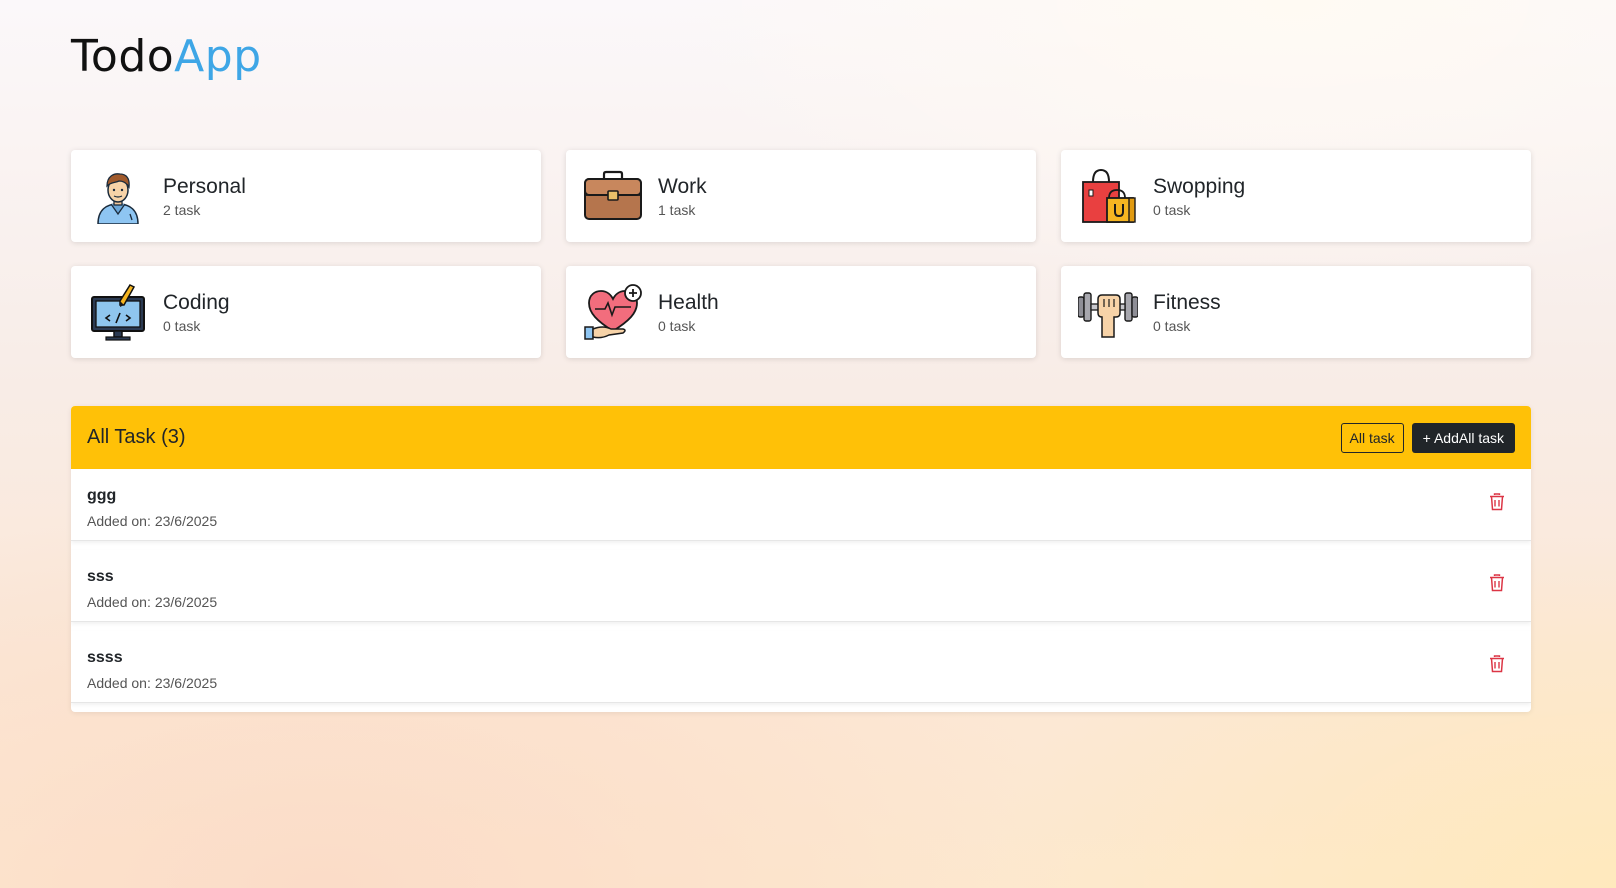 Image resolution: width=1616 pixels, height=888 pixels. Describe the element at coordinates (613, 312) in the screenshot. I see `heart-hand-icon` at that location.